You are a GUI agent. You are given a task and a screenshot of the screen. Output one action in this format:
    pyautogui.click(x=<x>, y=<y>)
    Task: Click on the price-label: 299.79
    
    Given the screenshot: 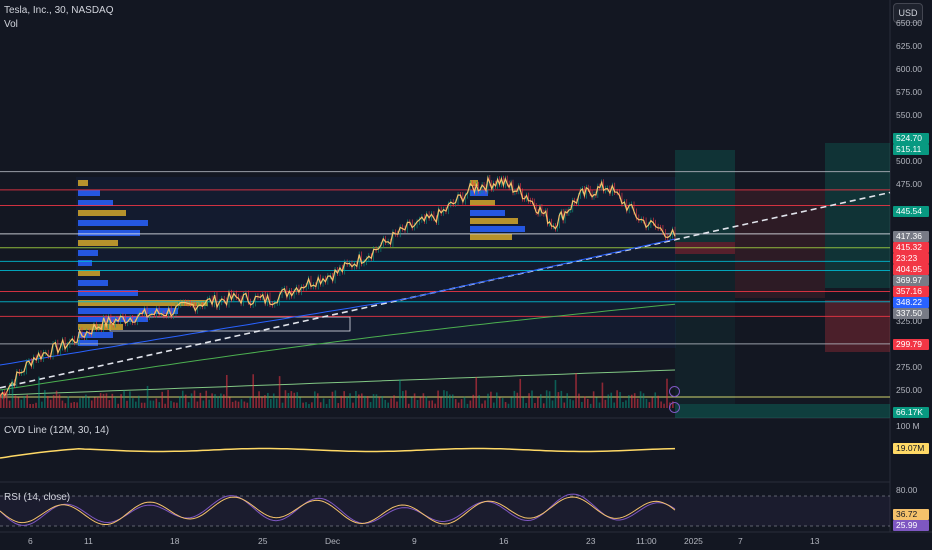 What is the action you would take?
    pyautogui.click(x=911, y=345)
    